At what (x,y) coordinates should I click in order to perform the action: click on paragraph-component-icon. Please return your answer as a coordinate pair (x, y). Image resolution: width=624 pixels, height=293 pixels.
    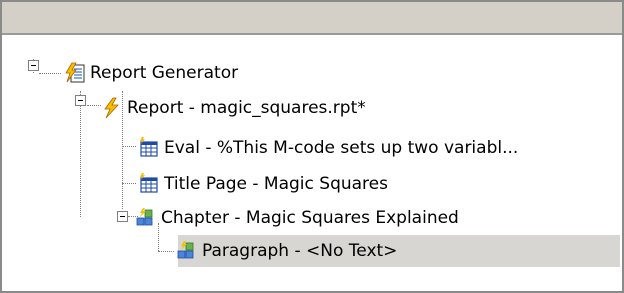
    Looking at the image, I should click on (185, 250).